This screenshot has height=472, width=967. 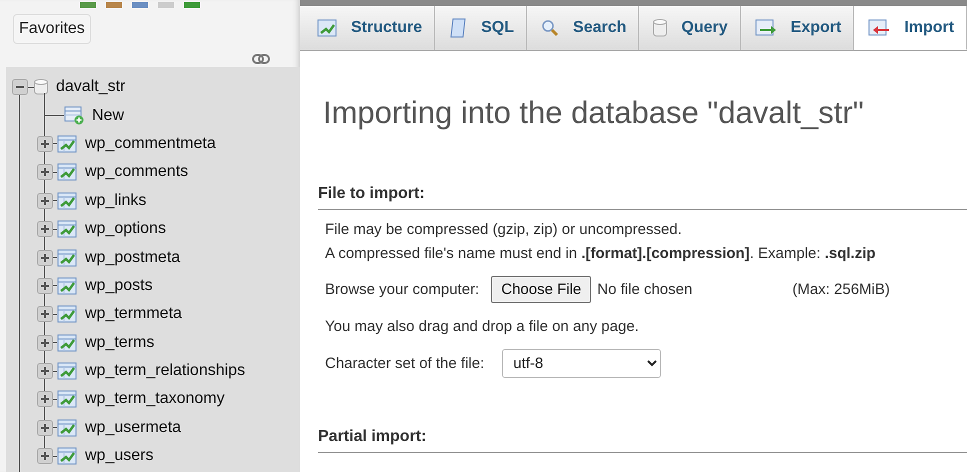 What do you see at coordinates (482, 327) in the screenshot?
I see `help-text: You may also drag and drop a file on any page.` at bounding box center [482, 327].